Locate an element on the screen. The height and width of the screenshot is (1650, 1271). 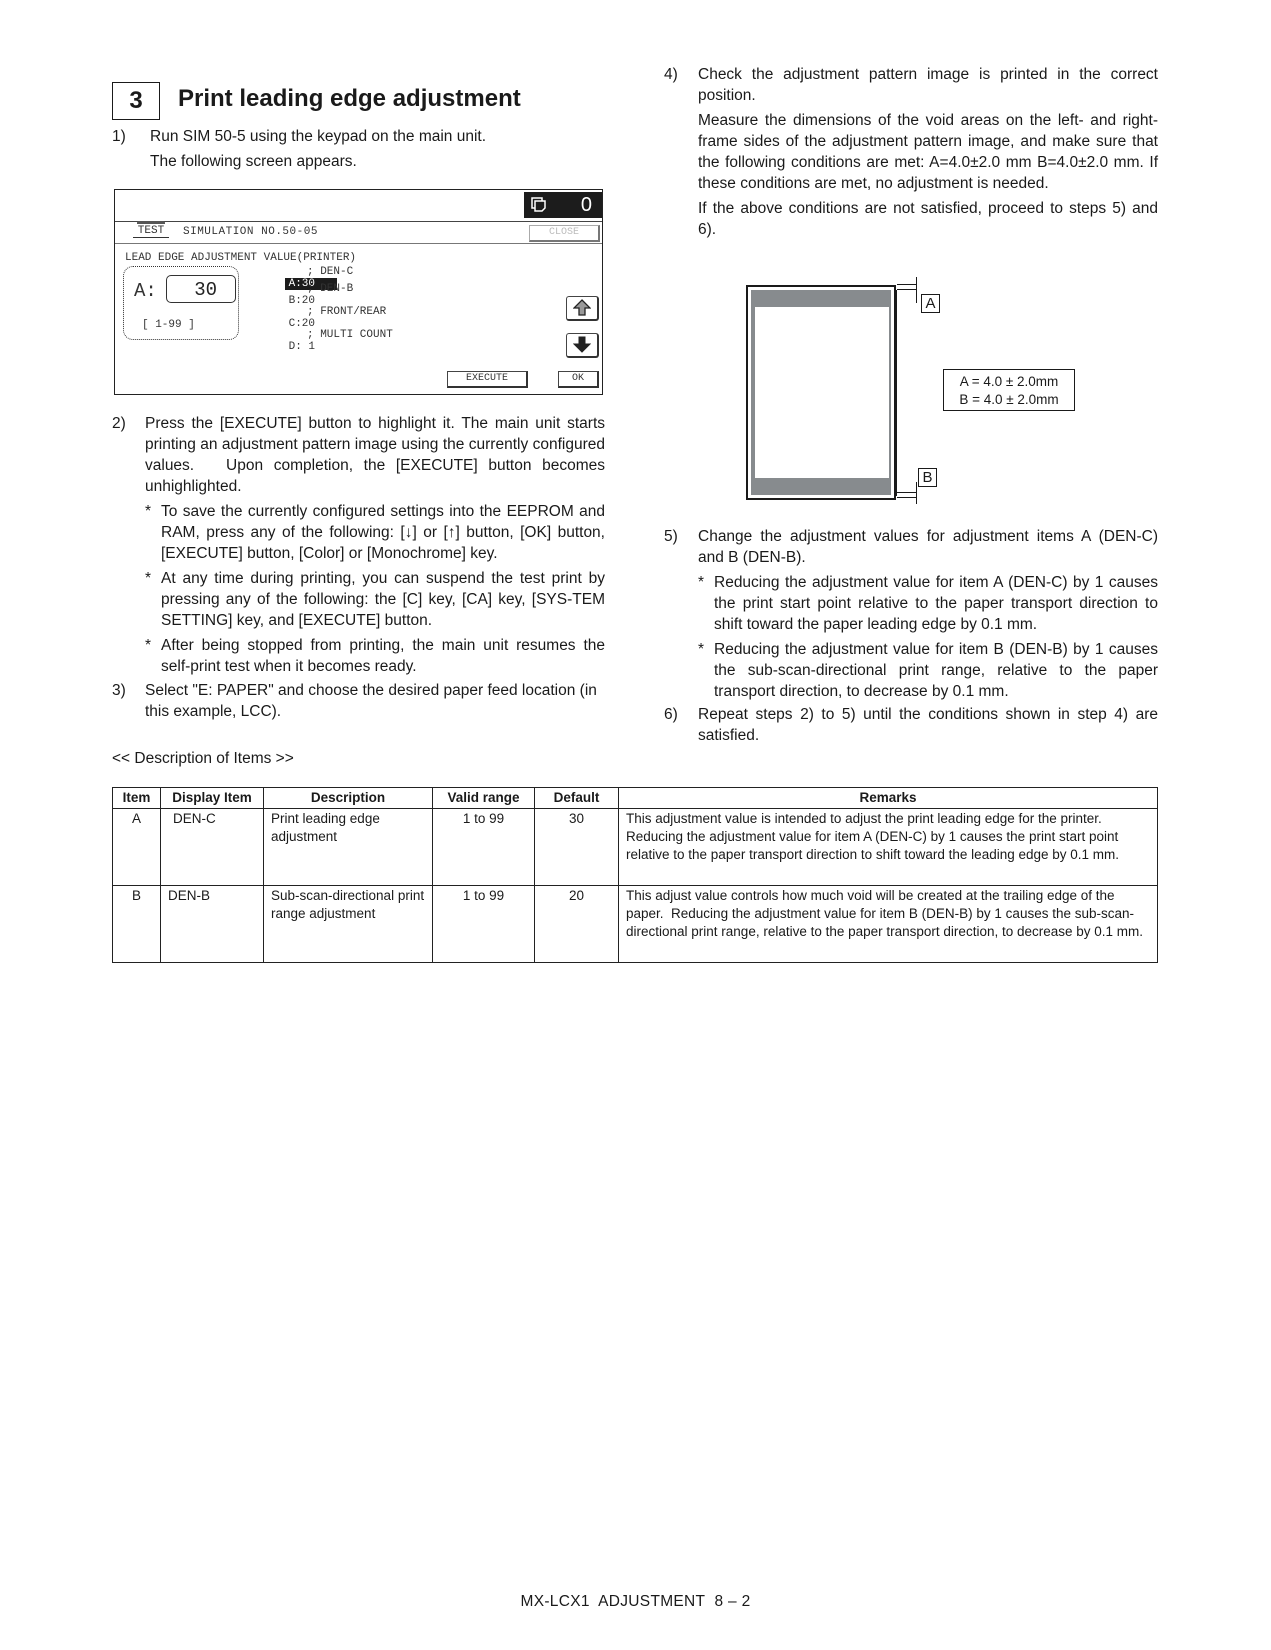
cell-default: 30 is located at coordinates (576, 847).